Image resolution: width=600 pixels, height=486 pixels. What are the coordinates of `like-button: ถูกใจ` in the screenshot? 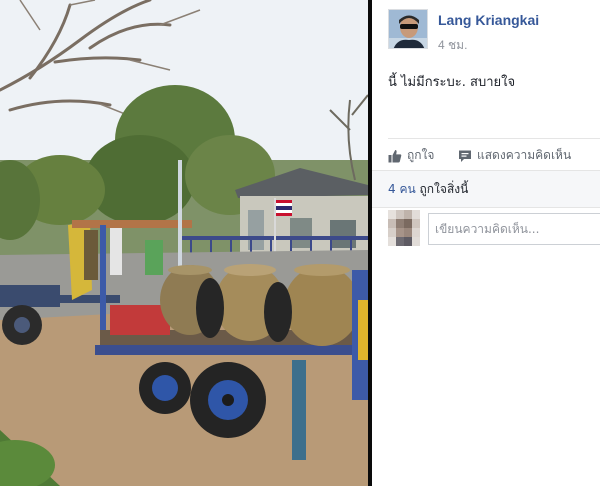 It's located at (411, 155).